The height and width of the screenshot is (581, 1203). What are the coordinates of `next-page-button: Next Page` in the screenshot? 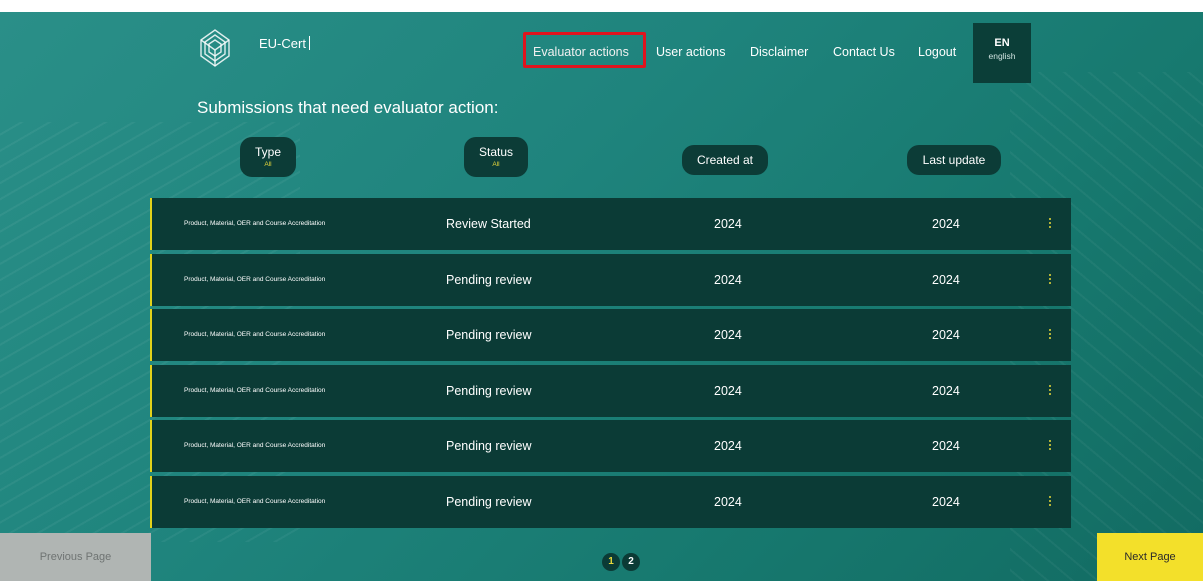 It's located at (1150, 557).